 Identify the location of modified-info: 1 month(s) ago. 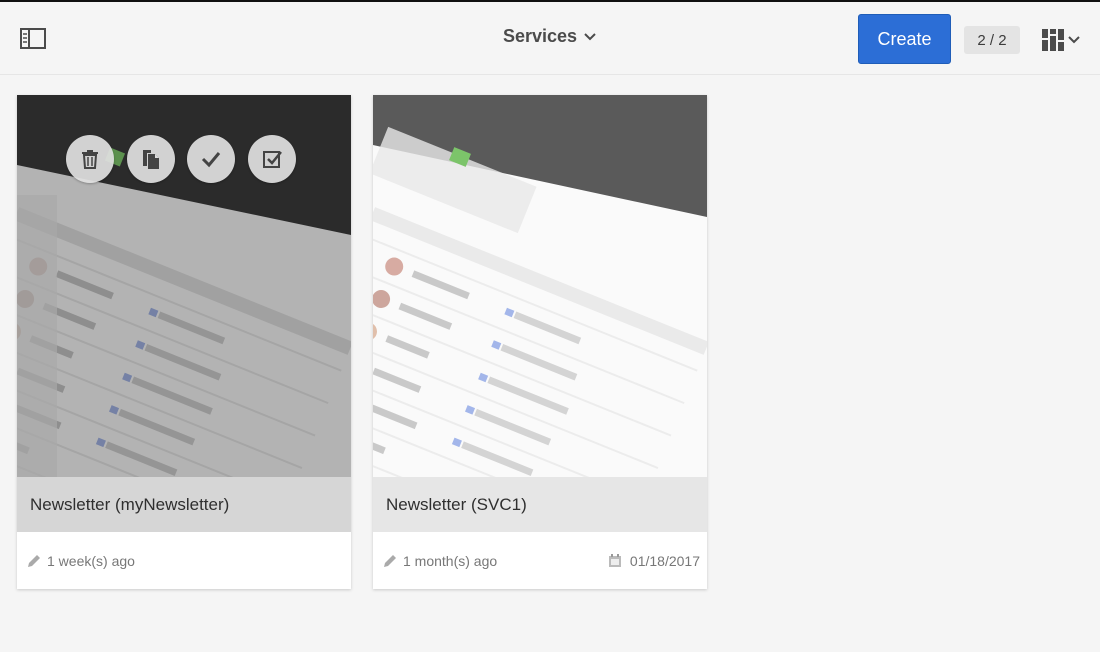
(439, 561).